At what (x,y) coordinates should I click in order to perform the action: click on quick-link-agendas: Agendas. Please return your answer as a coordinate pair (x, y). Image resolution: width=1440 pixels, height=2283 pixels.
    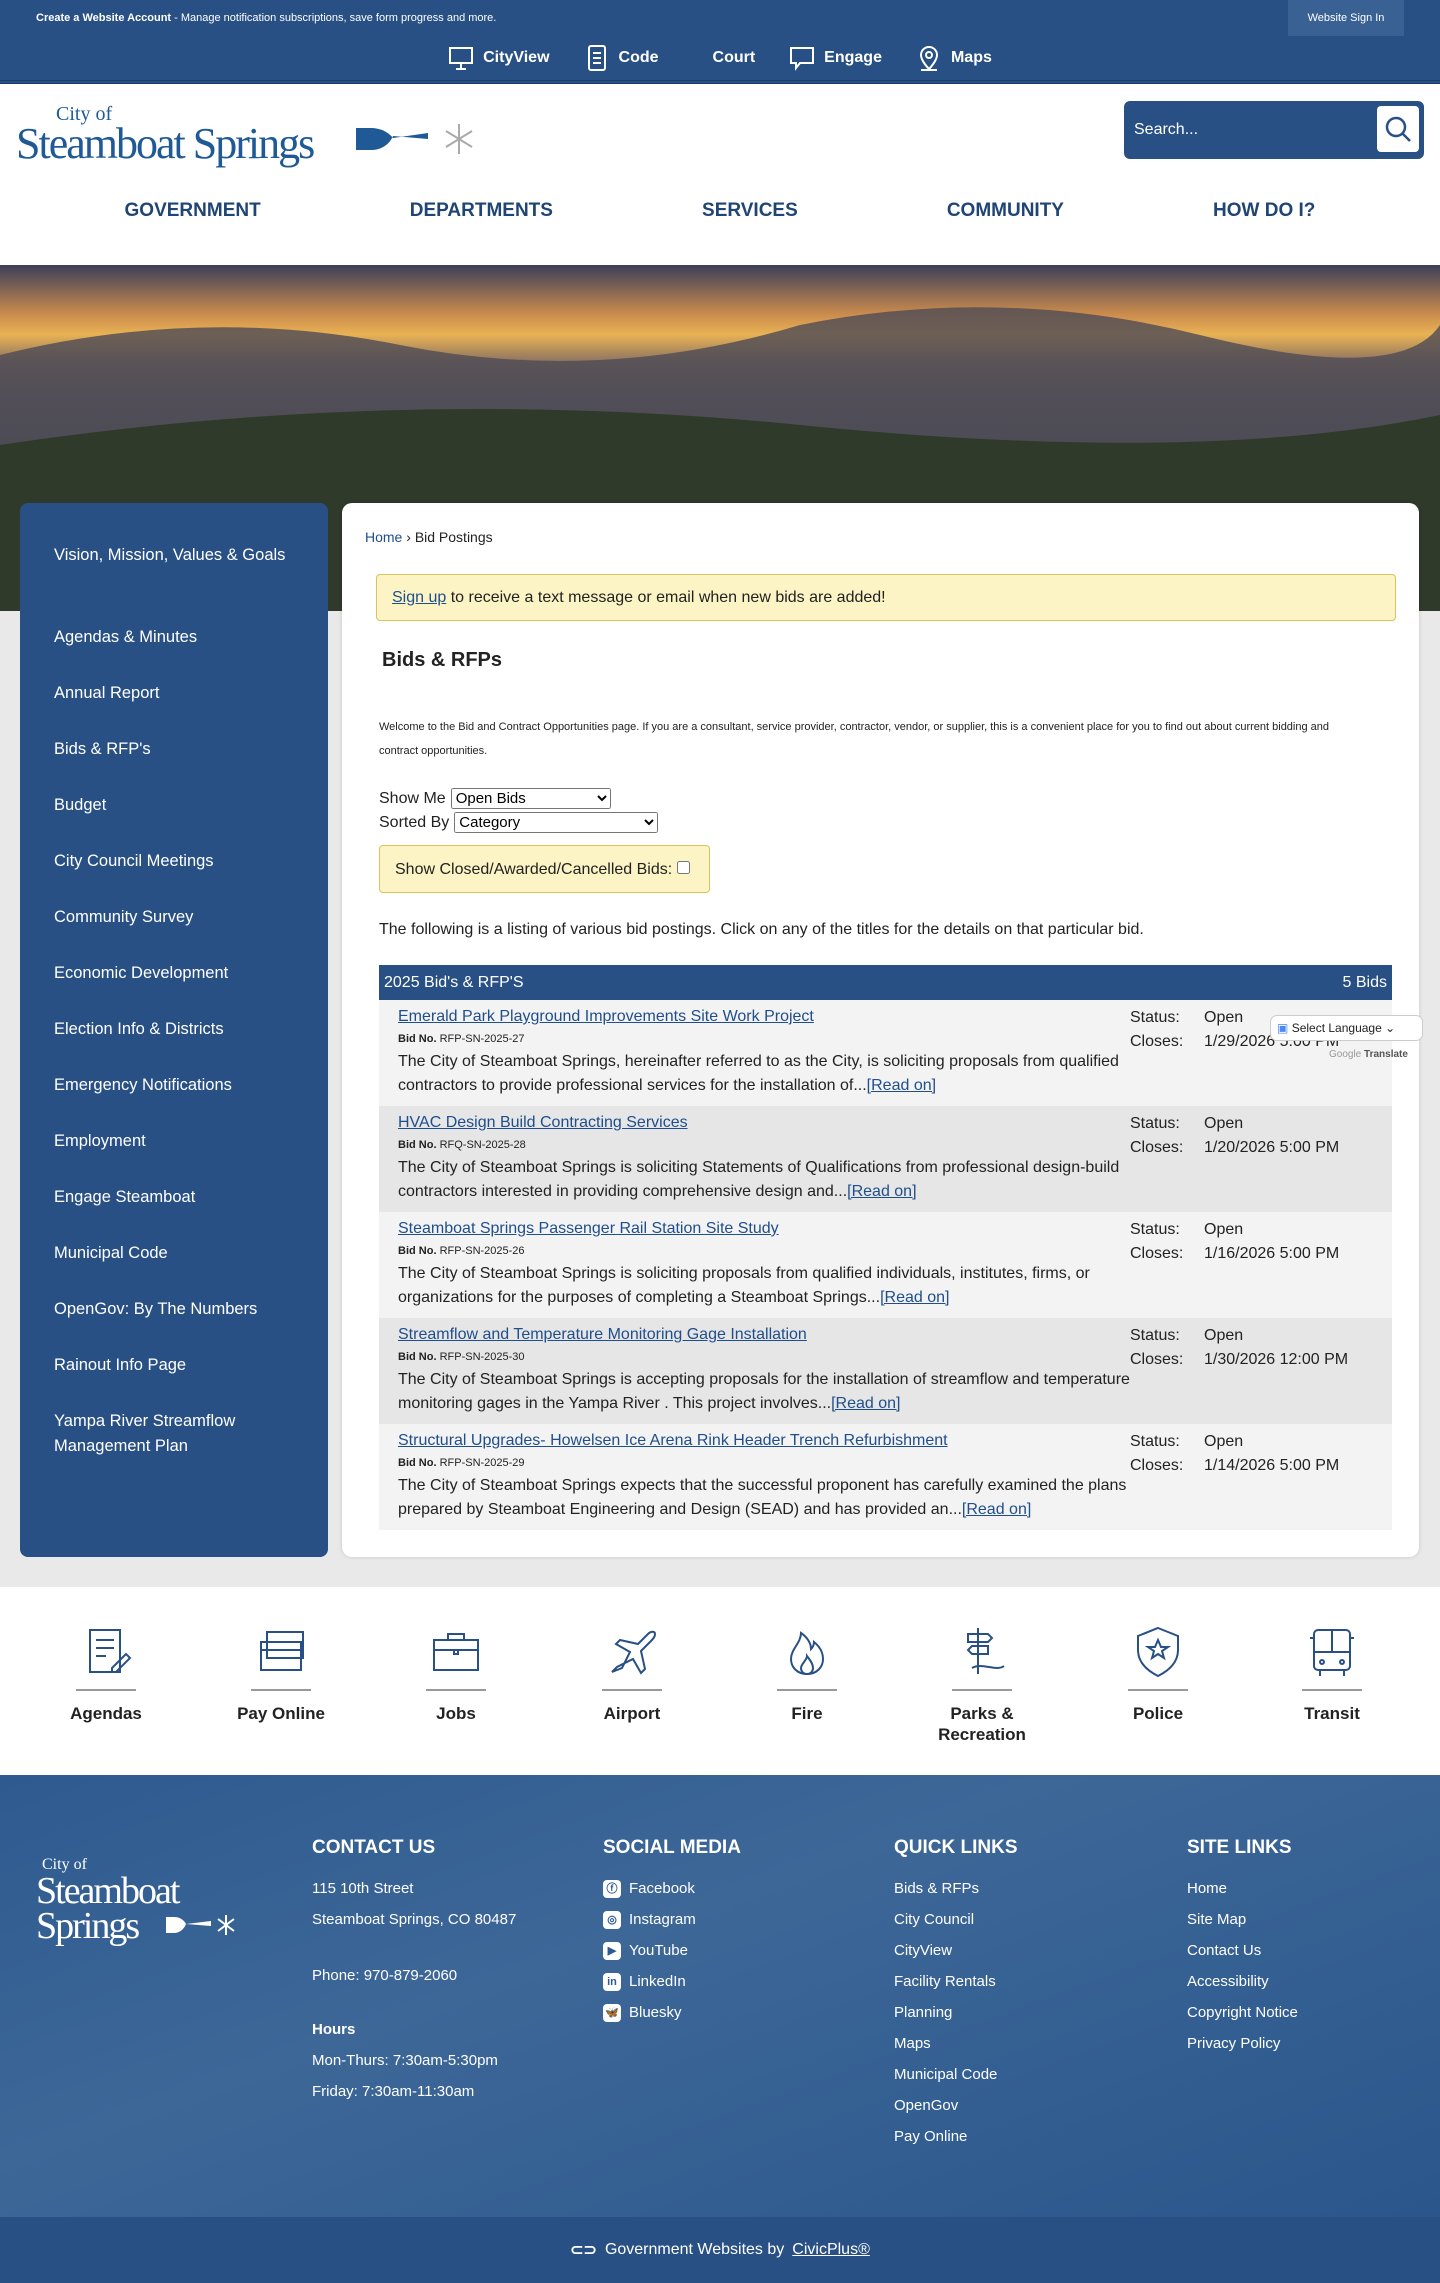
    Looking at the image, I should click on (106, 1673).